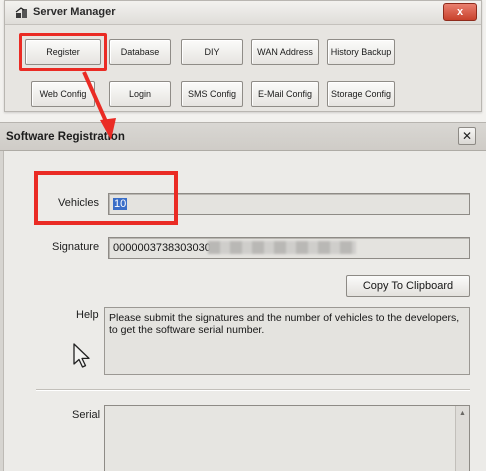 The width and height of the screenshot is (486, 471). Describe the element at coordinates (361, 52) in the screenshot. I see `history-backup-button: History Backup` at that location.